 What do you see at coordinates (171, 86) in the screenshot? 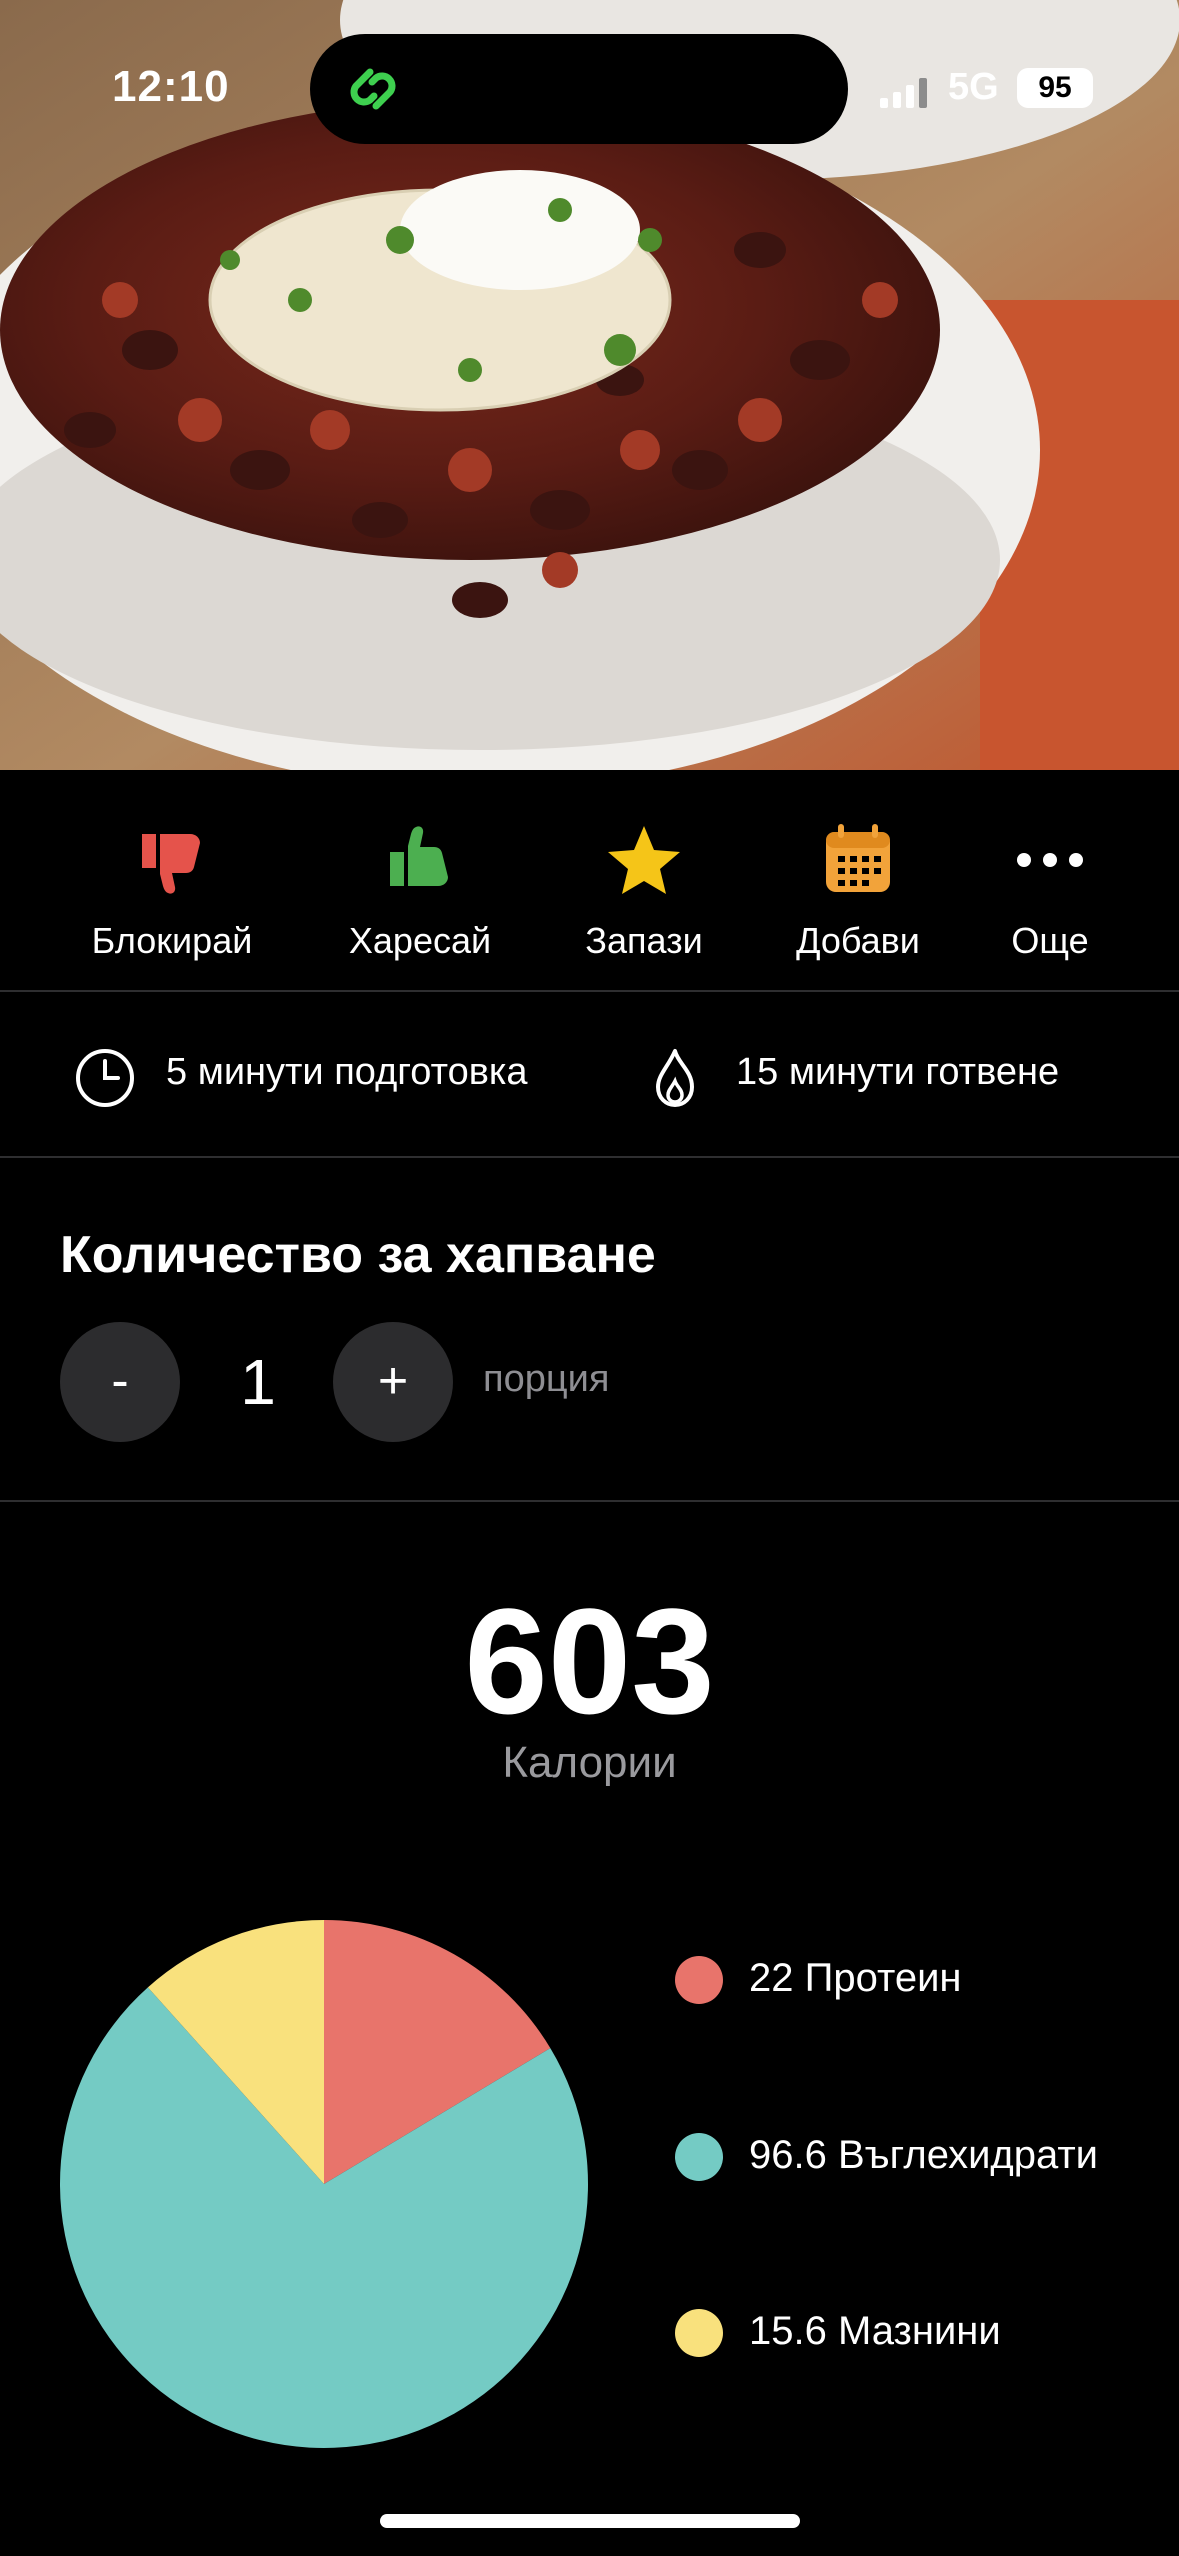
I see `status-time: 12:10` at bounding box center [171, 86].